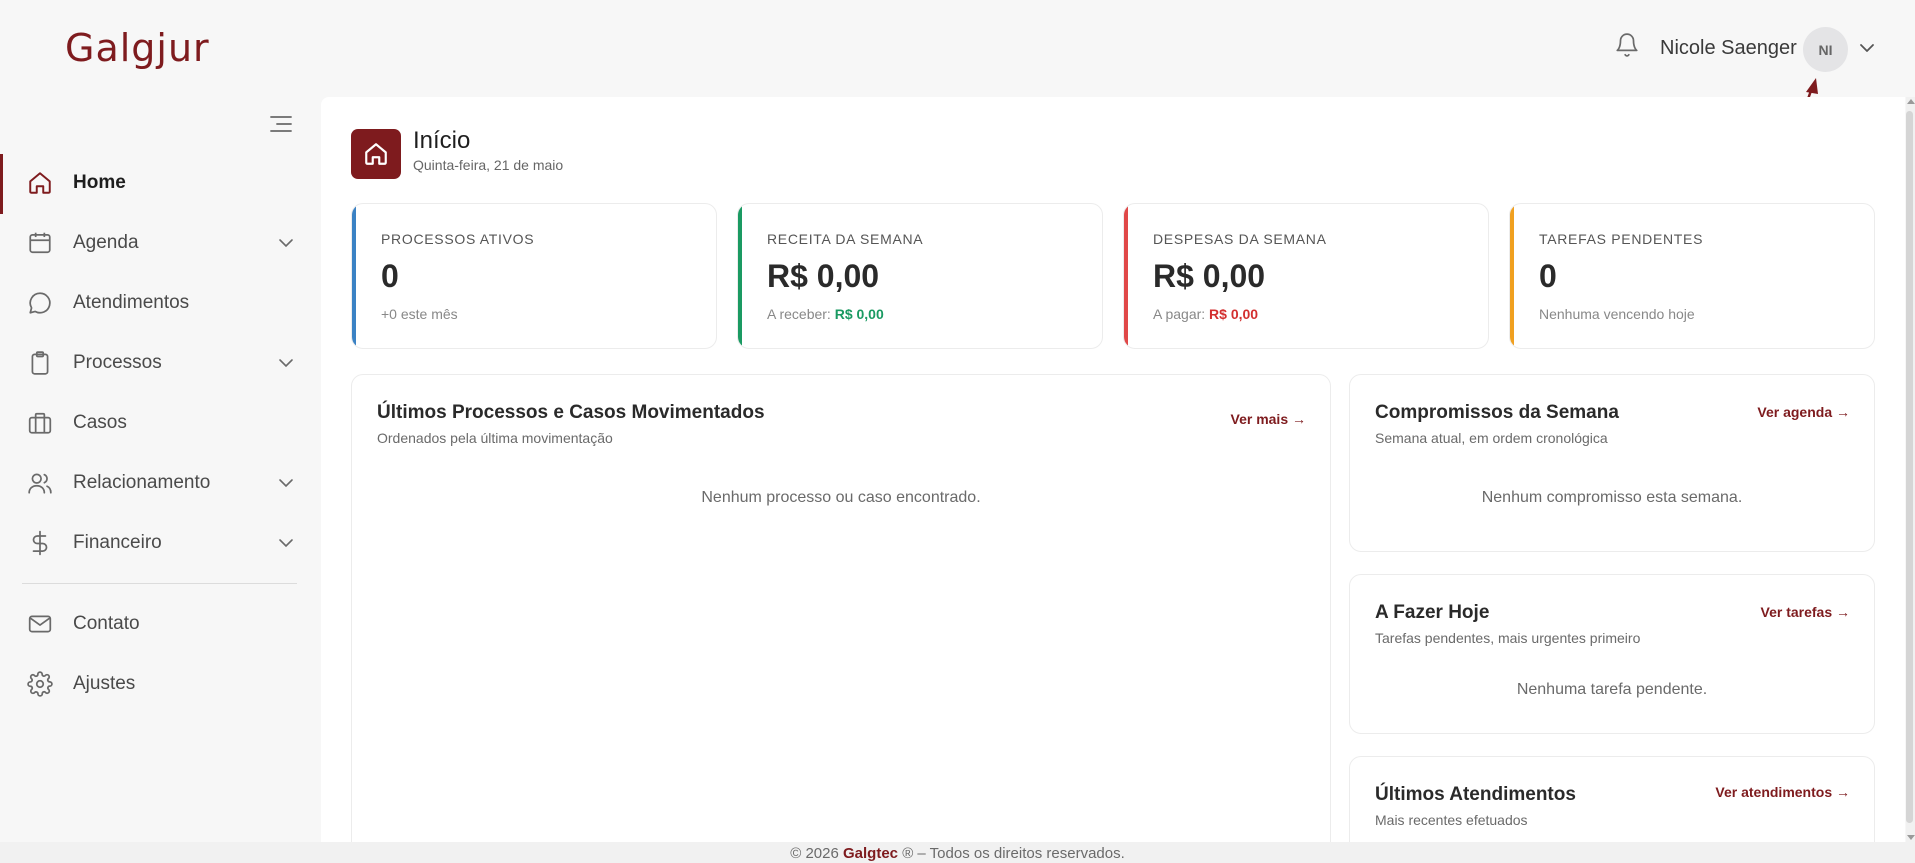  What do you see at coordinates (40, 303) in the screenshot?
I see `chat-bubble-icon` at bounding box center [40, 303].